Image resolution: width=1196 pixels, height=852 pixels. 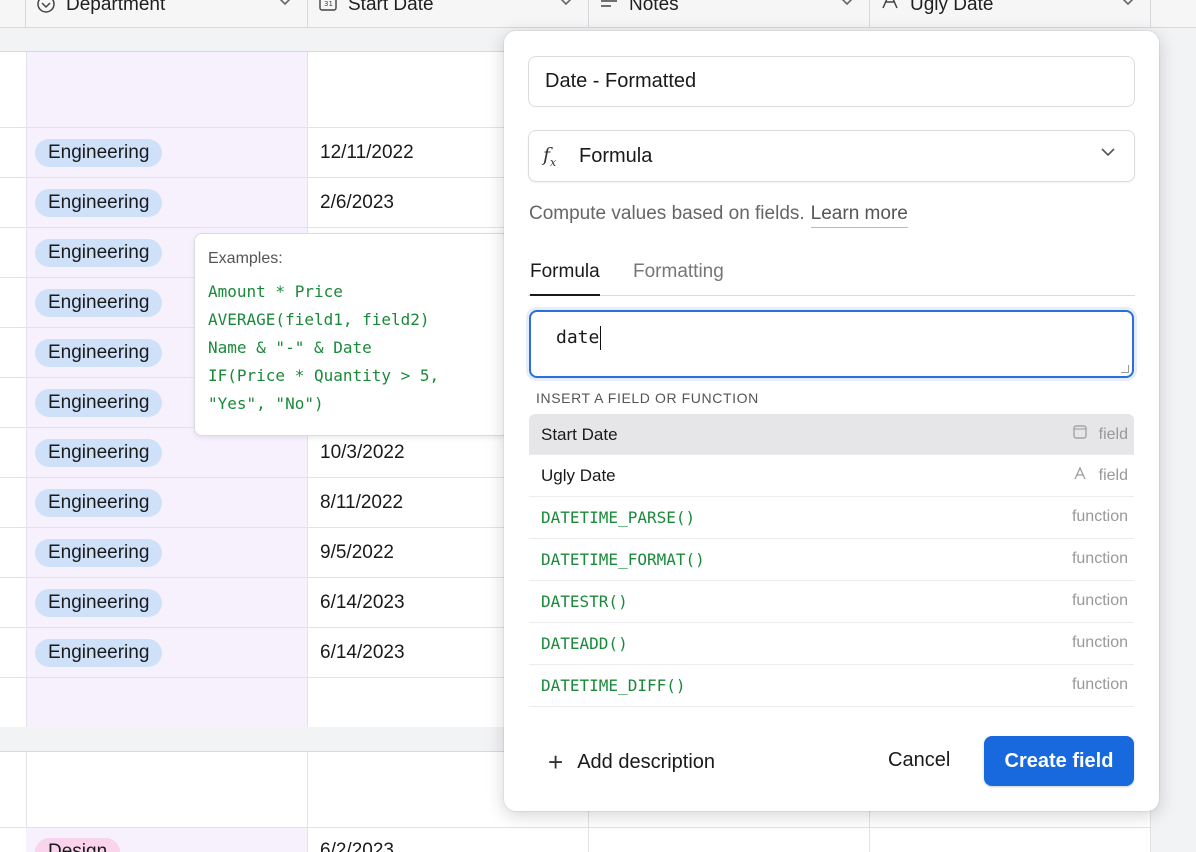 I want to click on start-date-cell: 6/2/2023, so click(x=357, y=846).